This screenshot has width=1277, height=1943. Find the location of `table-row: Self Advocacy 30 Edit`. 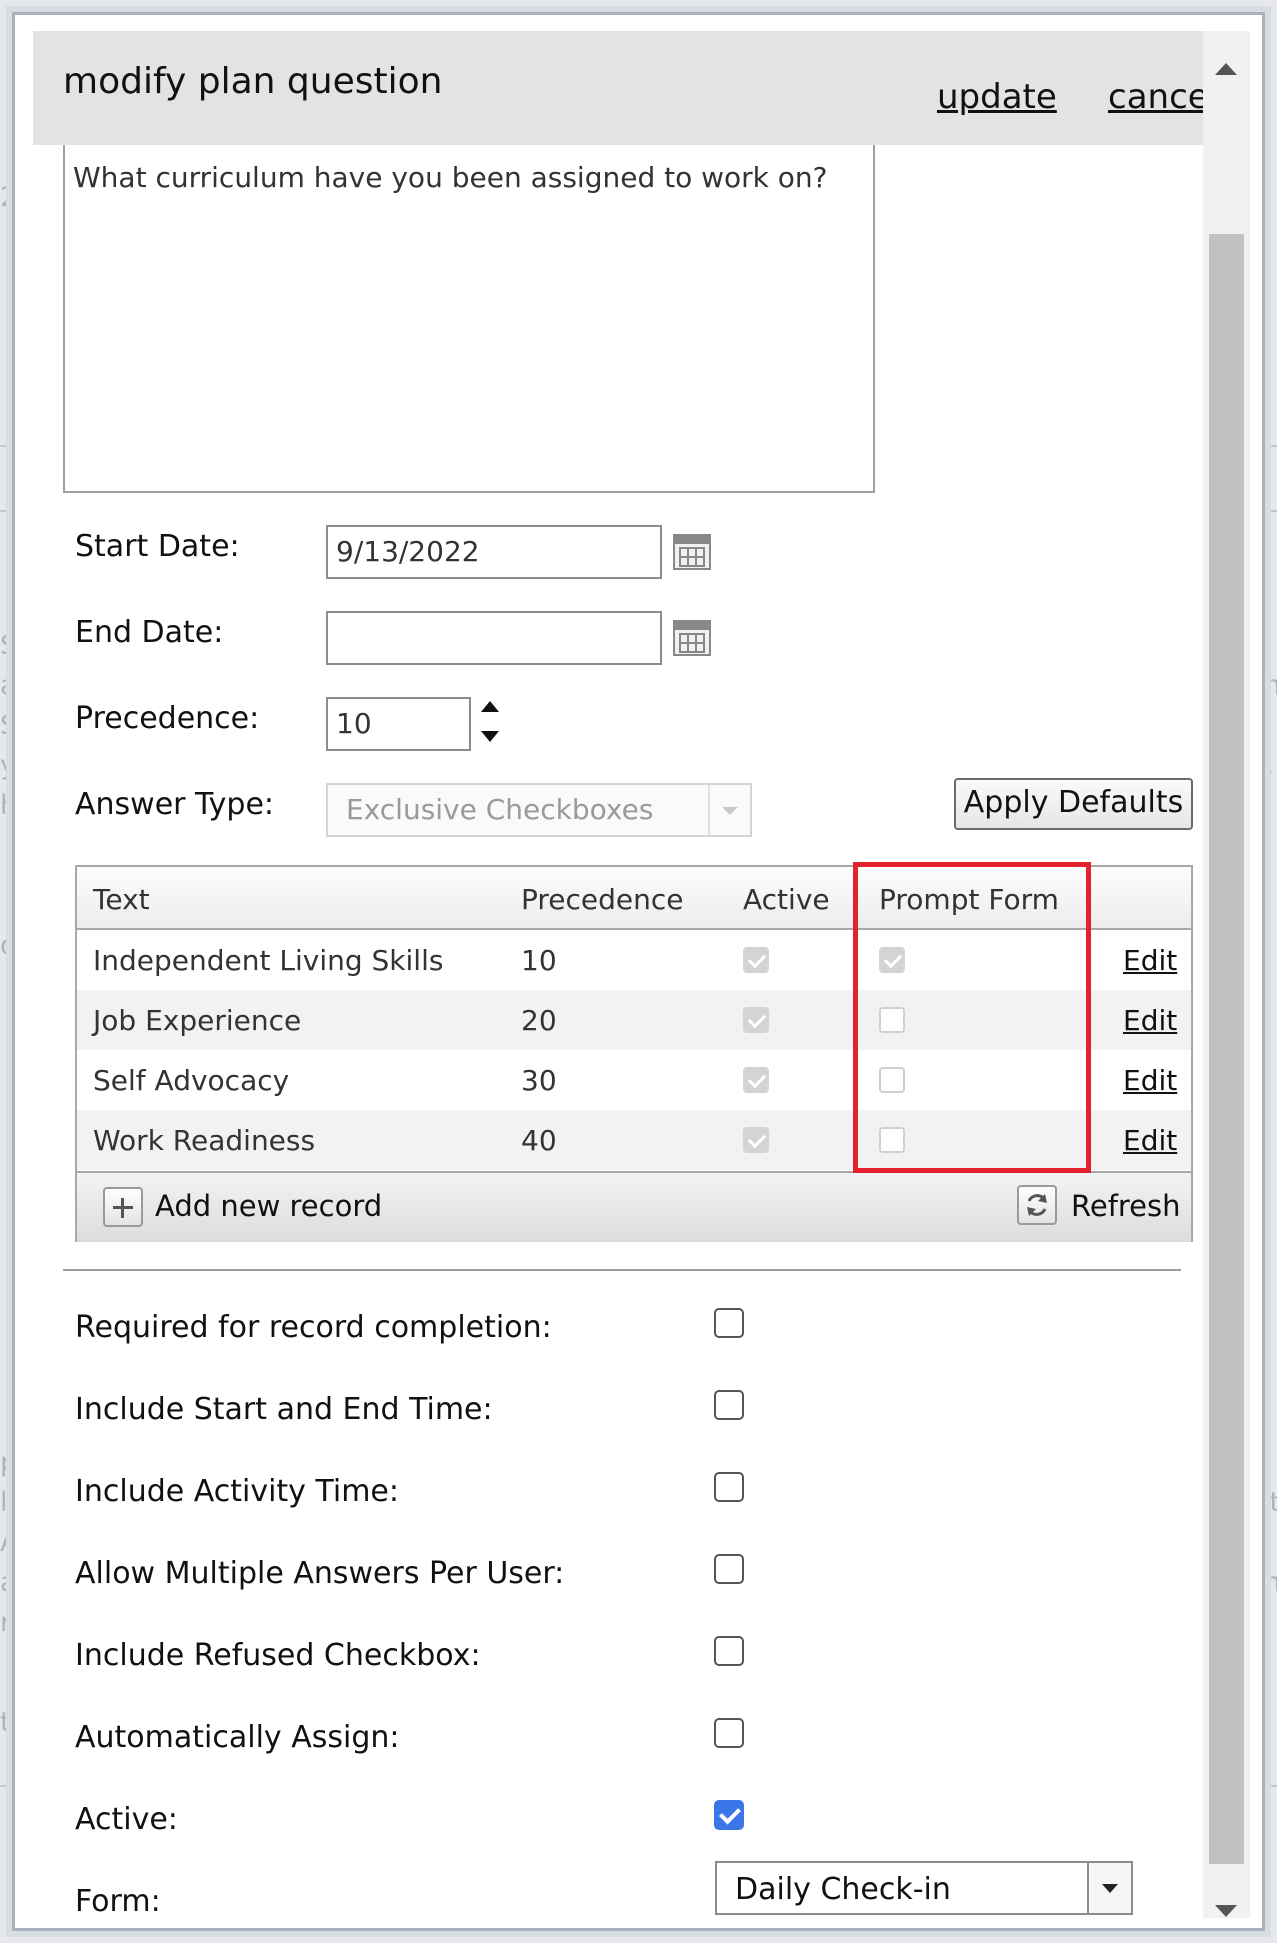

table-row: Self Advocacy 30 Edit is located at coordinates (634, 1080).